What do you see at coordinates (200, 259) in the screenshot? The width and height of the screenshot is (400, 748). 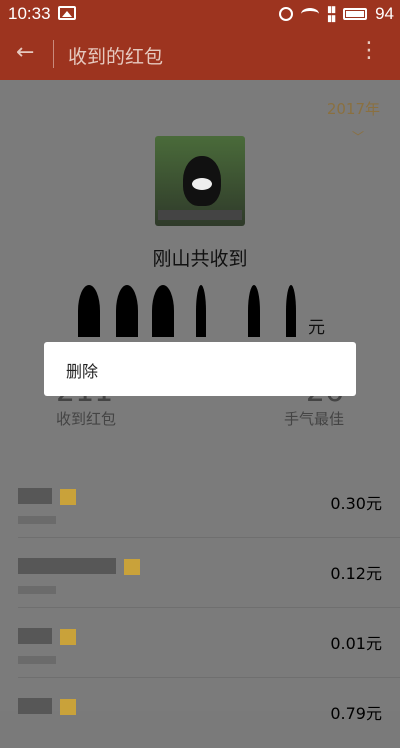 I see `received-summary-title: 刚山共收到` at bounding box center [200, 259].